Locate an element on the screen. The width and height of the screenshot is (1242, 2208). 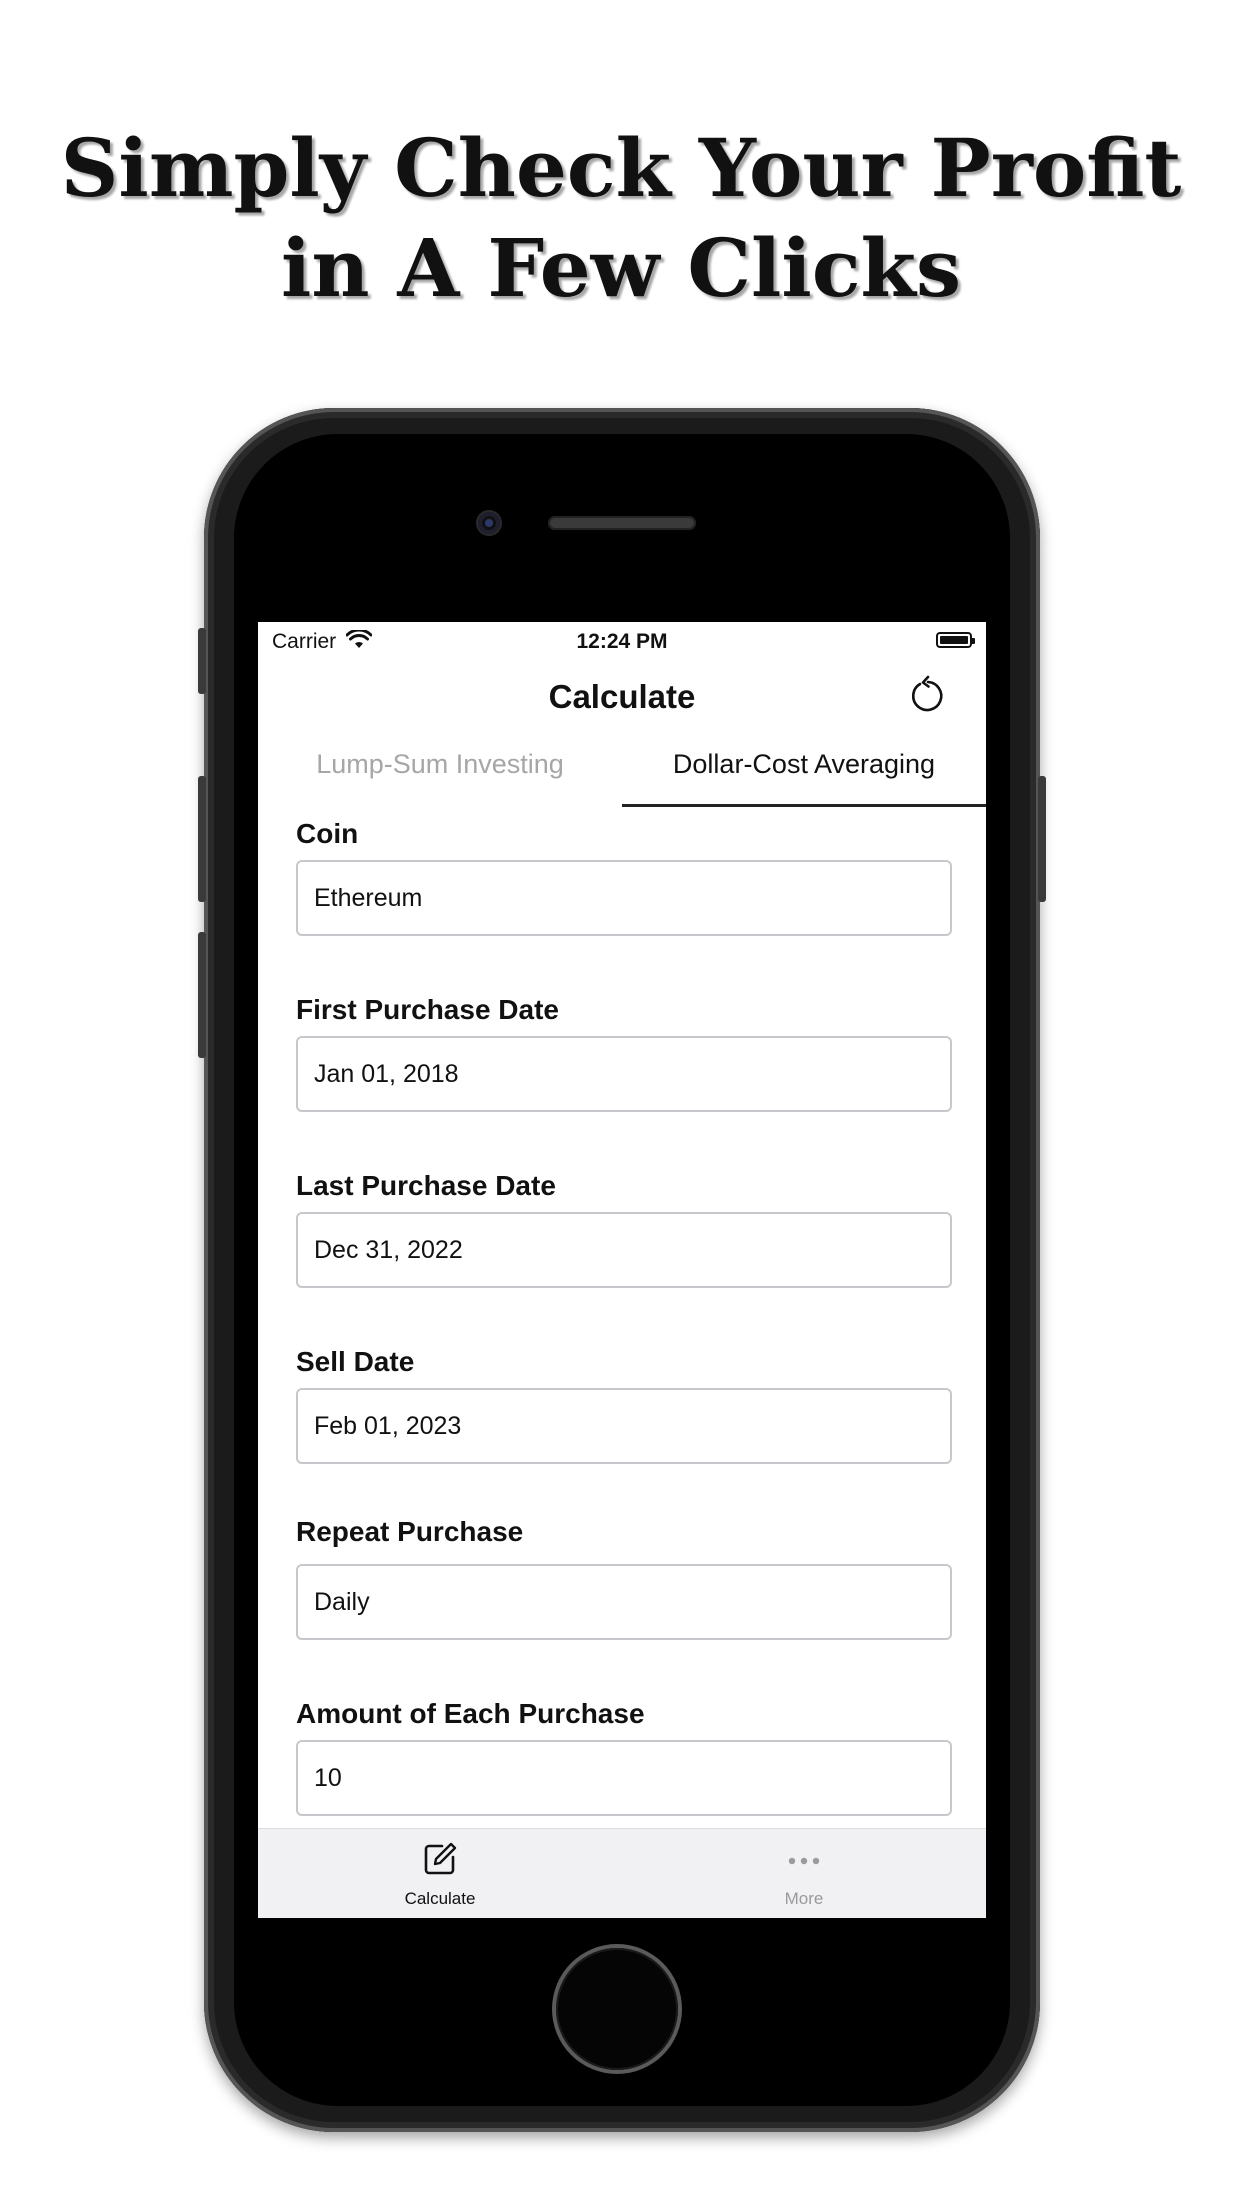
tab-bar-label-calculate: Calculate is located at coordinates (440, 1898).